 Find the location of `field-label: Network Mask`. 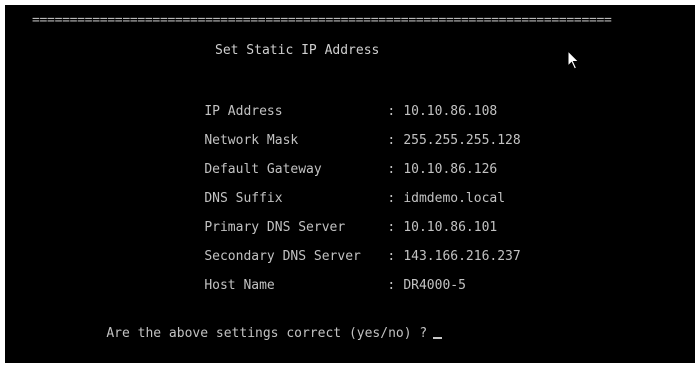

field-label: Network Mask is located at coordinates (251, 140).